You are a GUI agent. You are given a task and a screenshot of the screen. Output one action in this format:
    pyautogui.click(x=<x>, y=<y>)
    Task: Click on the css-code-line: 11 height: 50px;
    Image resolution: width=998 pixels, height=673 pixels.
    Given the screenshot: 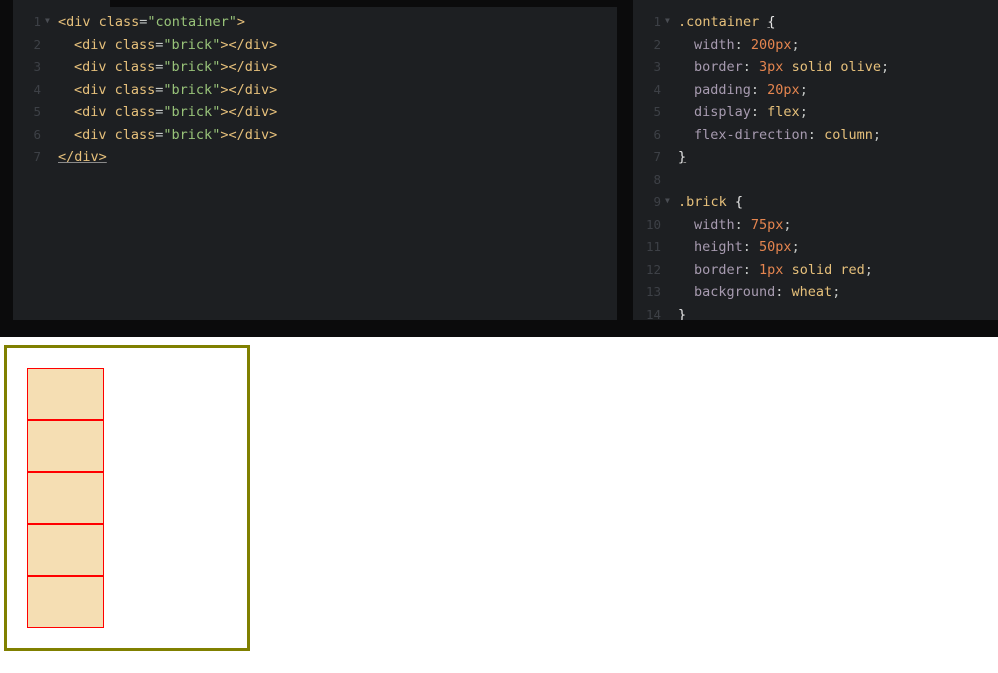 What is the action you would take?
    pyautogui.click(x=815, y=247)
    